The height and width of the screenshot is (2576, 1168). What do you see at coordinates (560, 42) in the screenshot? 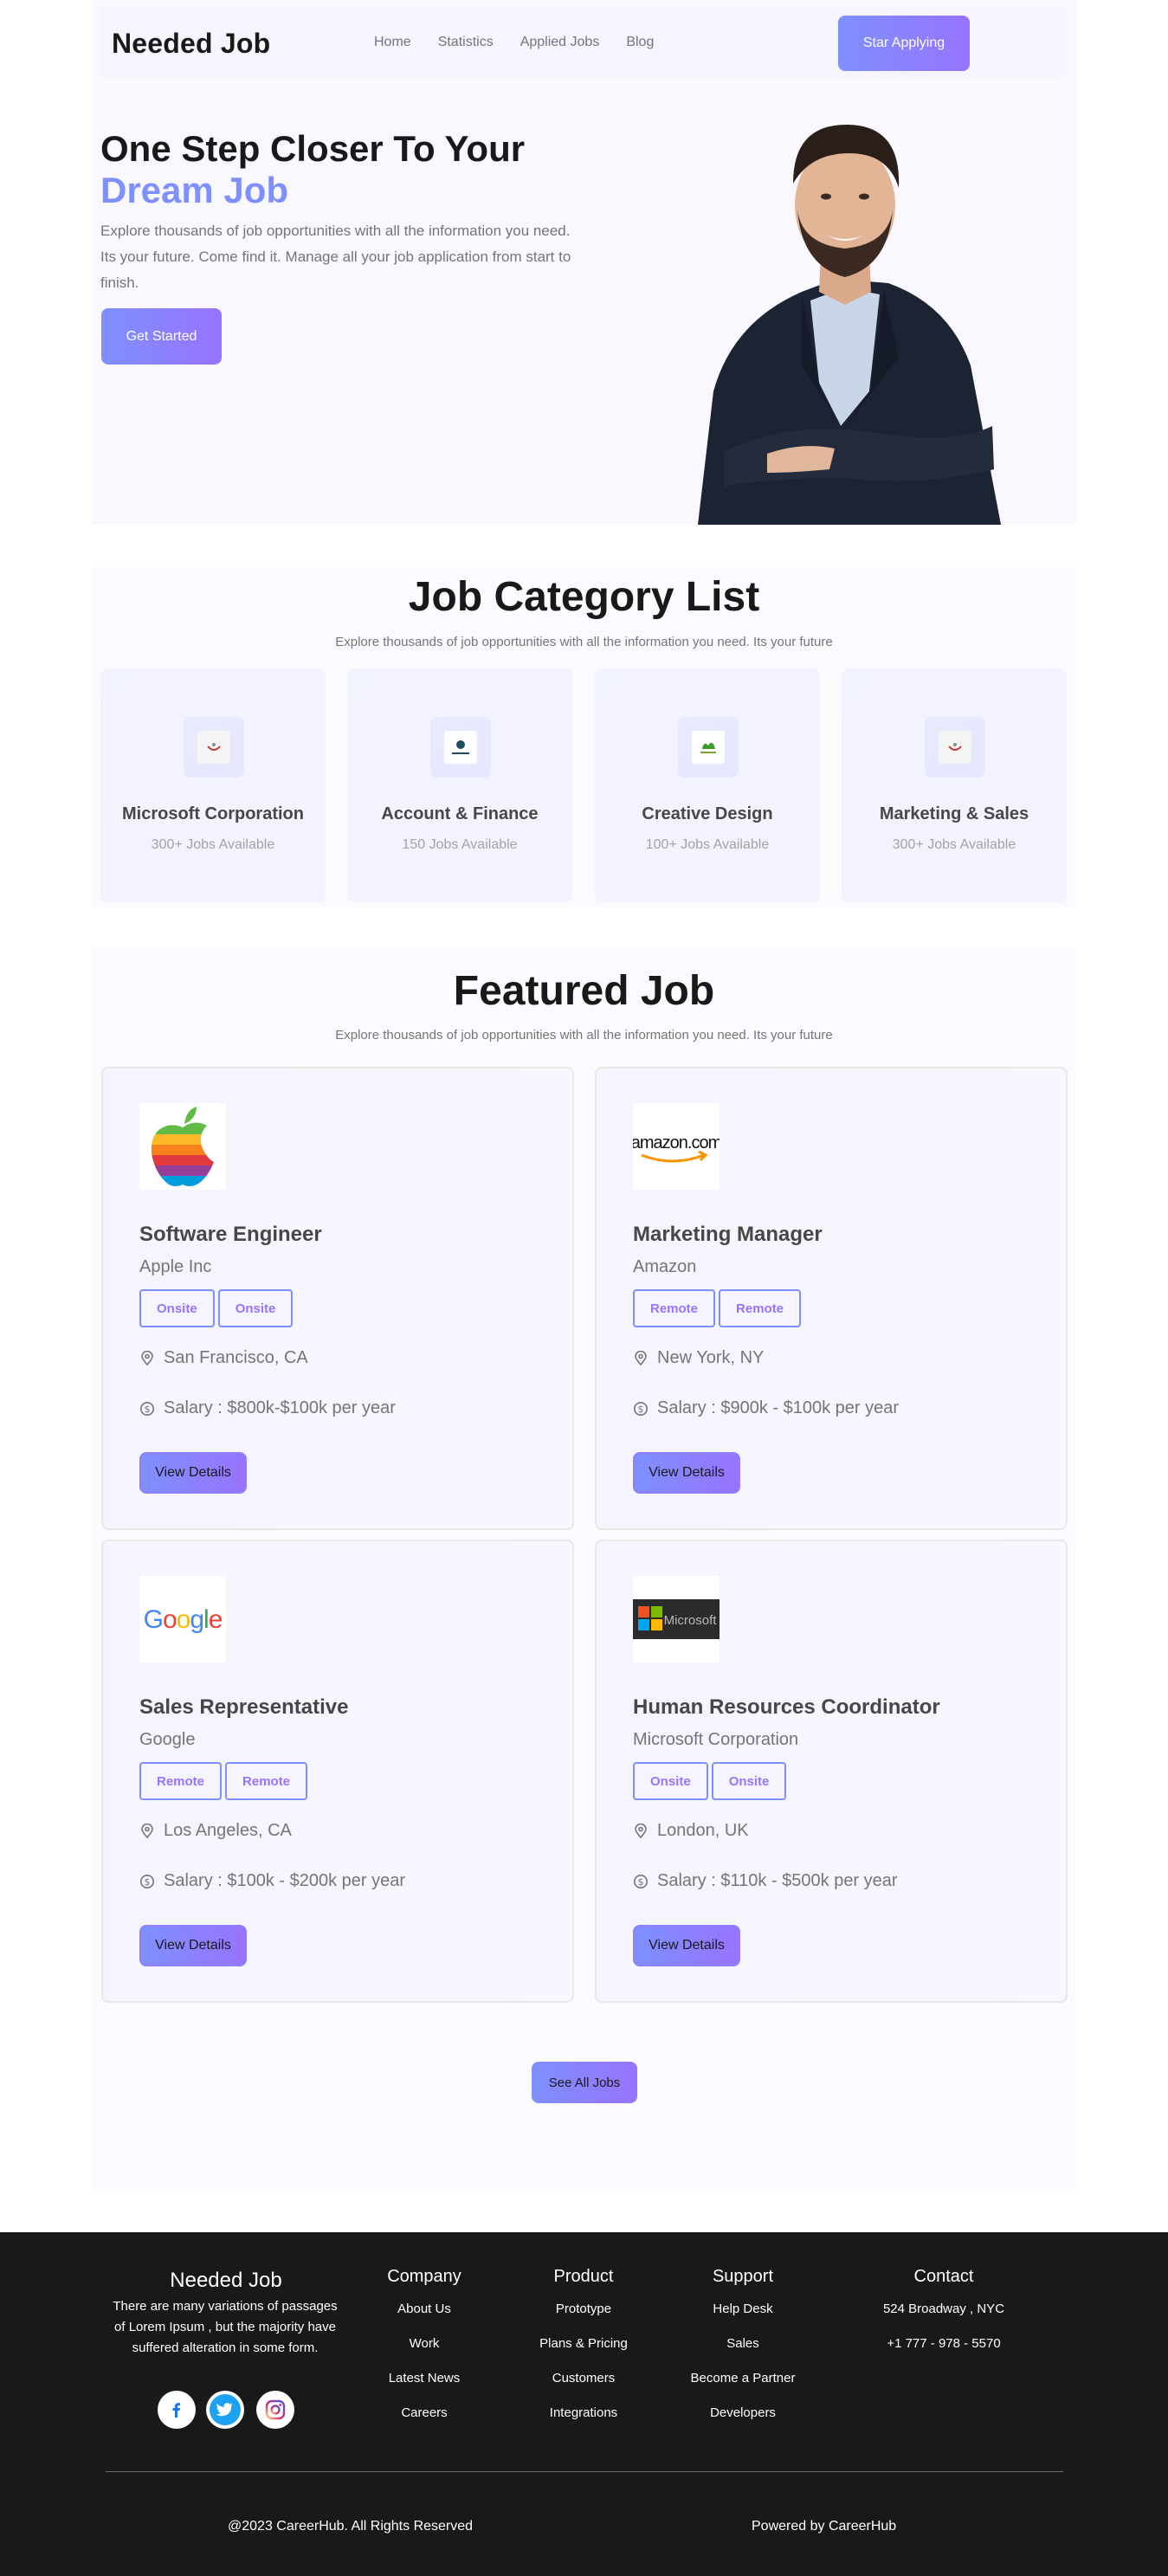
I see `nav-applied-jobs: Applied Jobs` at bounding box center [560, 42].